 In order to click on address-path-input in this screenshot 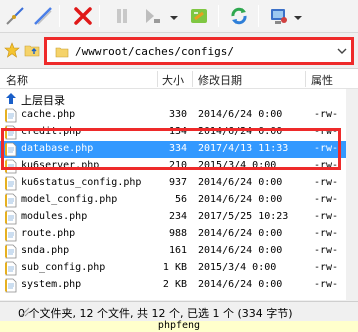, I will do `click(200, 51)`.